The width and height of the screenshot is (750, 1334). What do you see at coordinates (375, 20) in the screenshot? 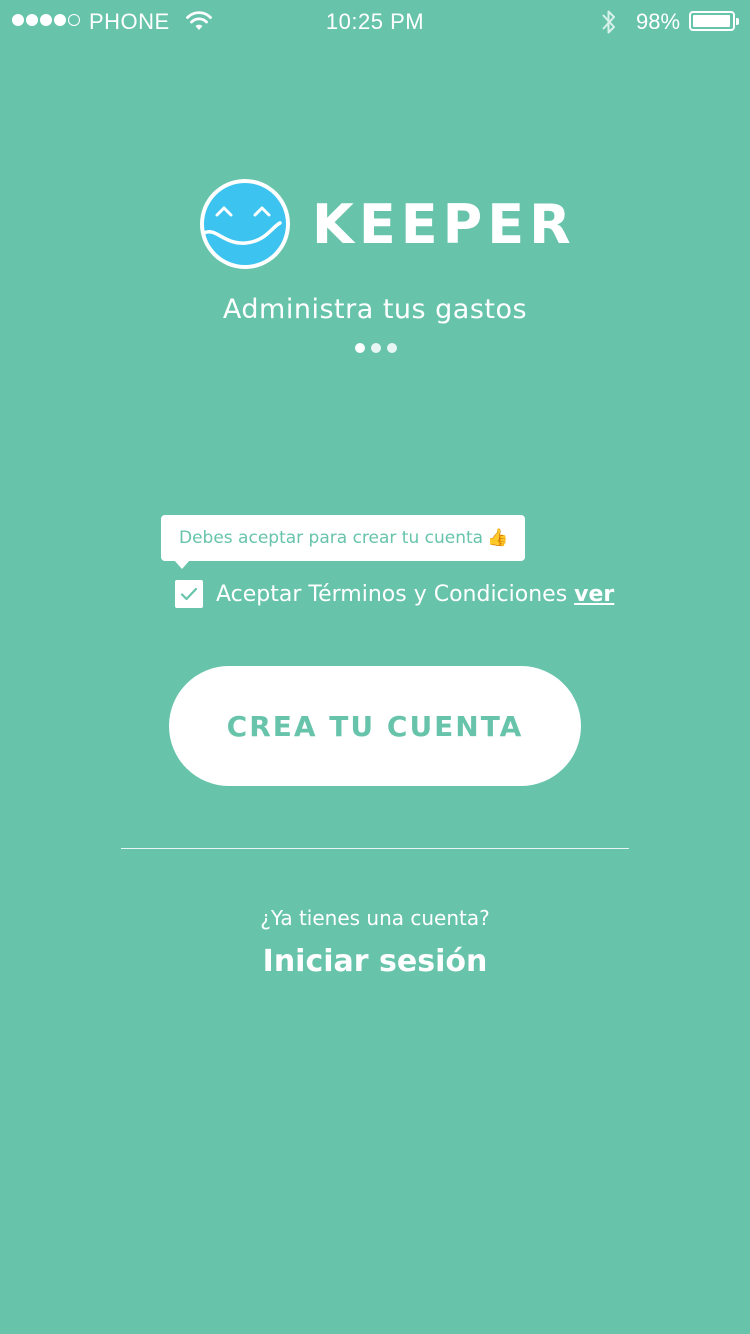
I see `status-bar: PHONE 10:25 PM 98%` at bounding box center [375, 20].